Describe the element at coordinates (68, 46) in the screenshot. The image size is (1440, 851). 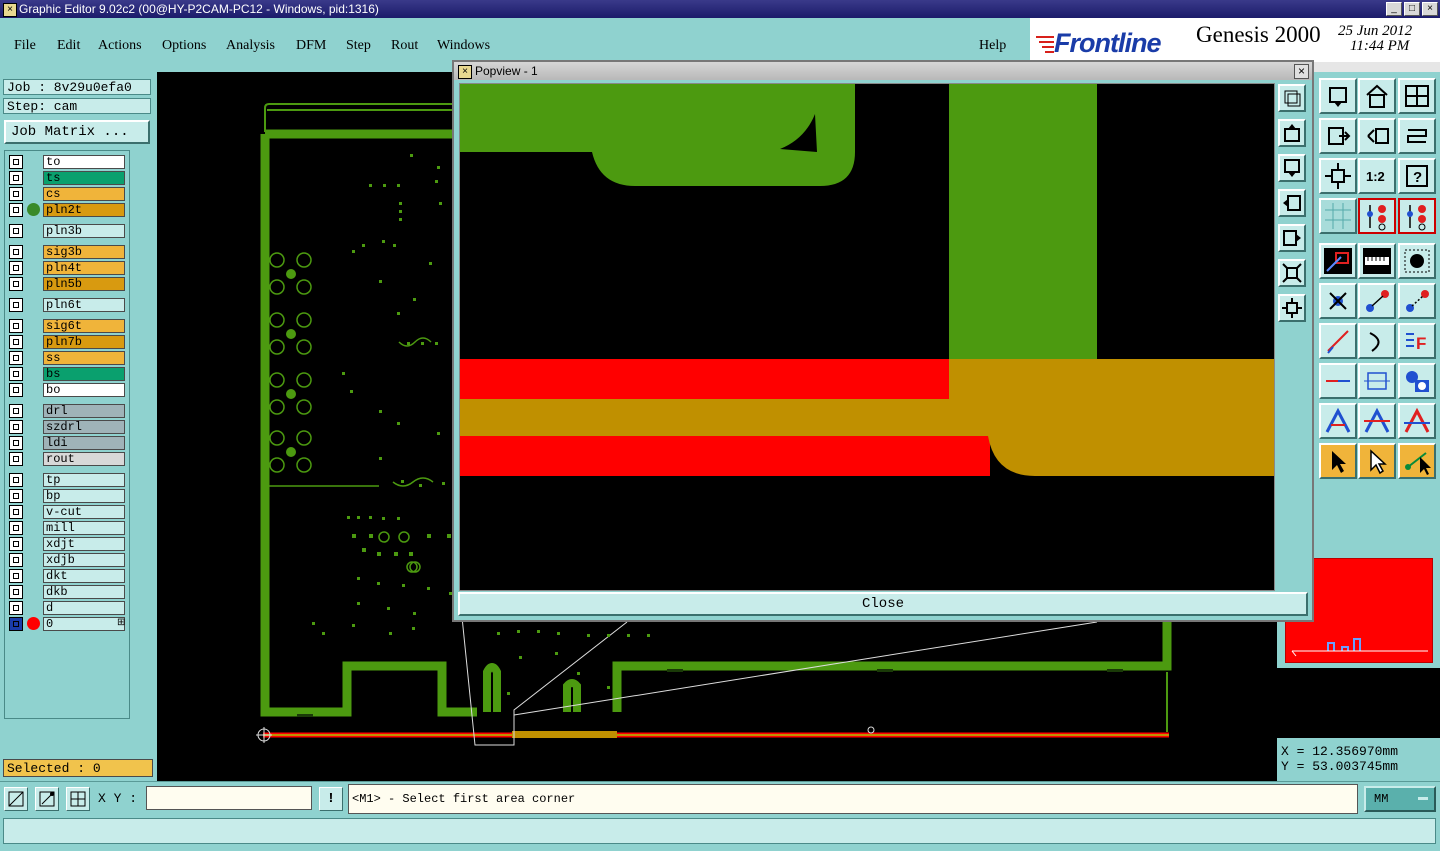
I see `menu-edit: Edit` at that location.